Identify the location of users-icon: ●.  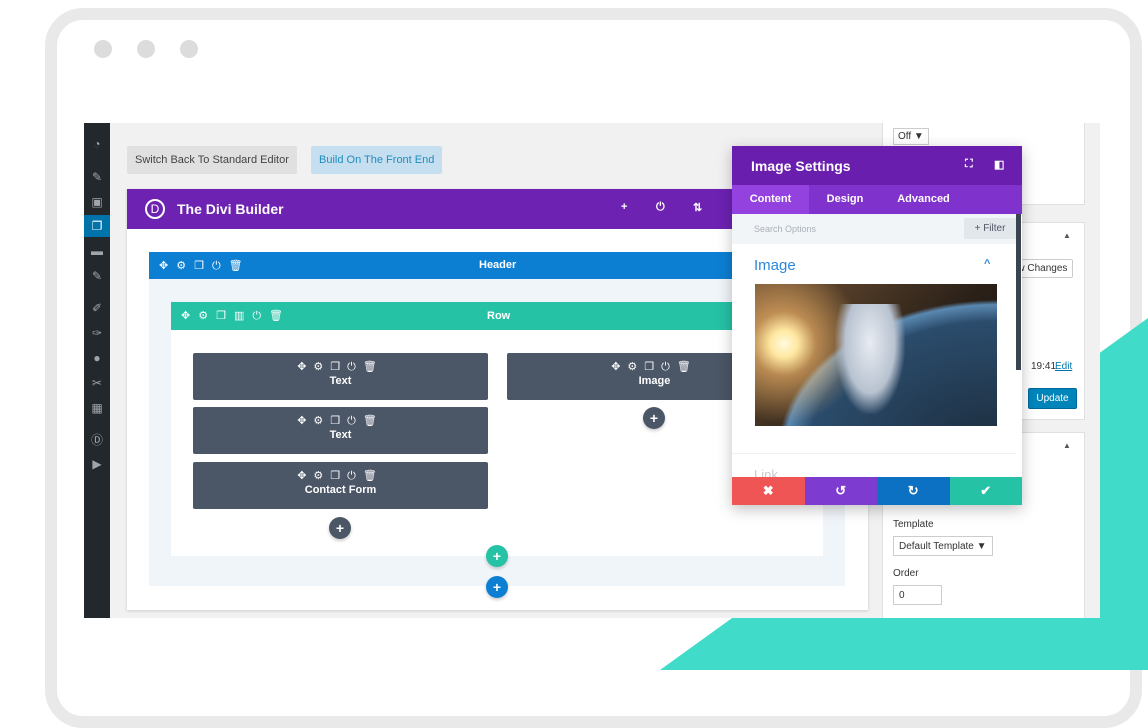
(97, 358).